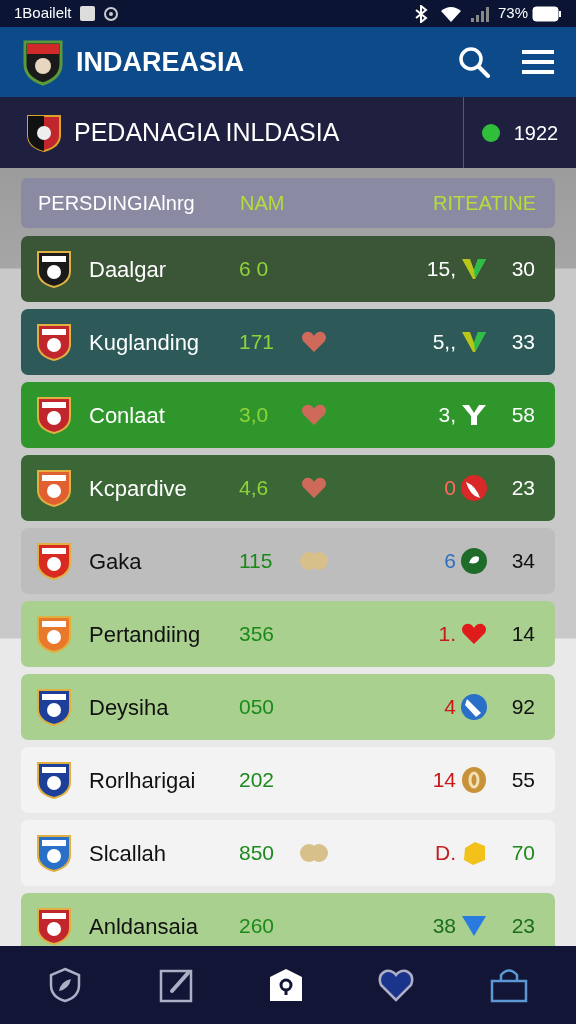 The width and height of the screenshot is (576, 1024). Describe the element at coordinates (116, 561) in the screenshot. I see `team-name: Gaka` at that location.